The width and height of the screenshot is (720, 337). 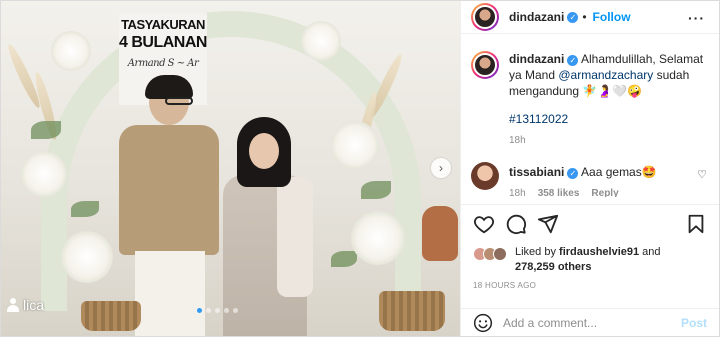 I want to click on caption-username: dindazani, so click(x=536, y=59).